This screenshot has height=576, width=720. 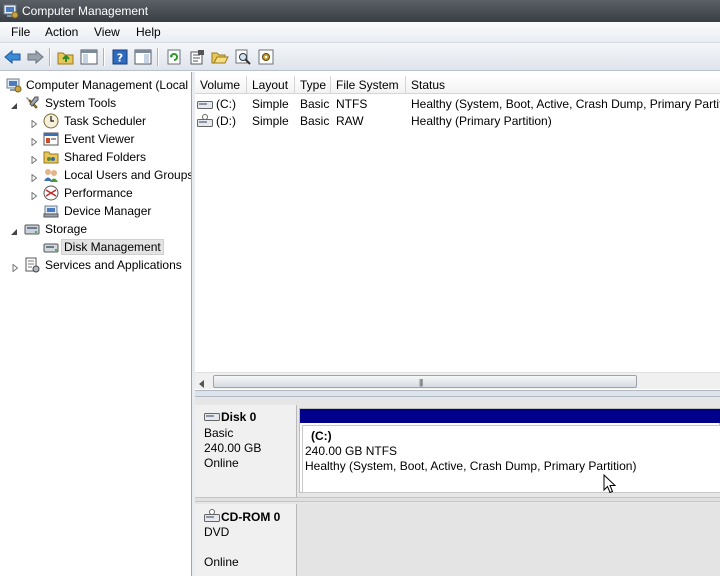 What do you see at coordinates (217, 532) in the screenshot?
I see `disk-type: DVD` at bounding box center [217, 532].